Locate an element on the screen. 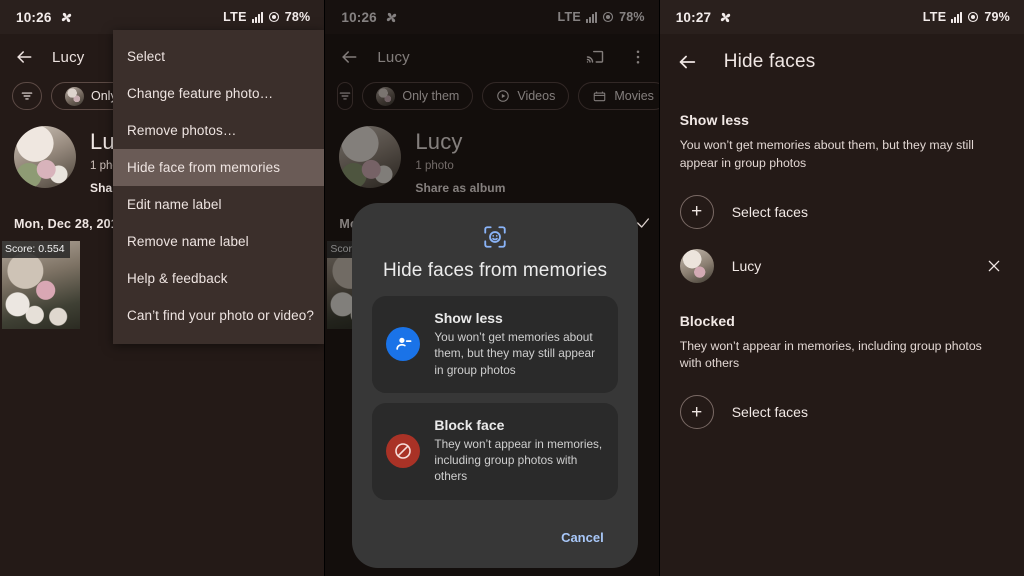 This screenshot has width=1024, height=576. score-badge: Score: 0.554 is located at coordinates (36, 249).